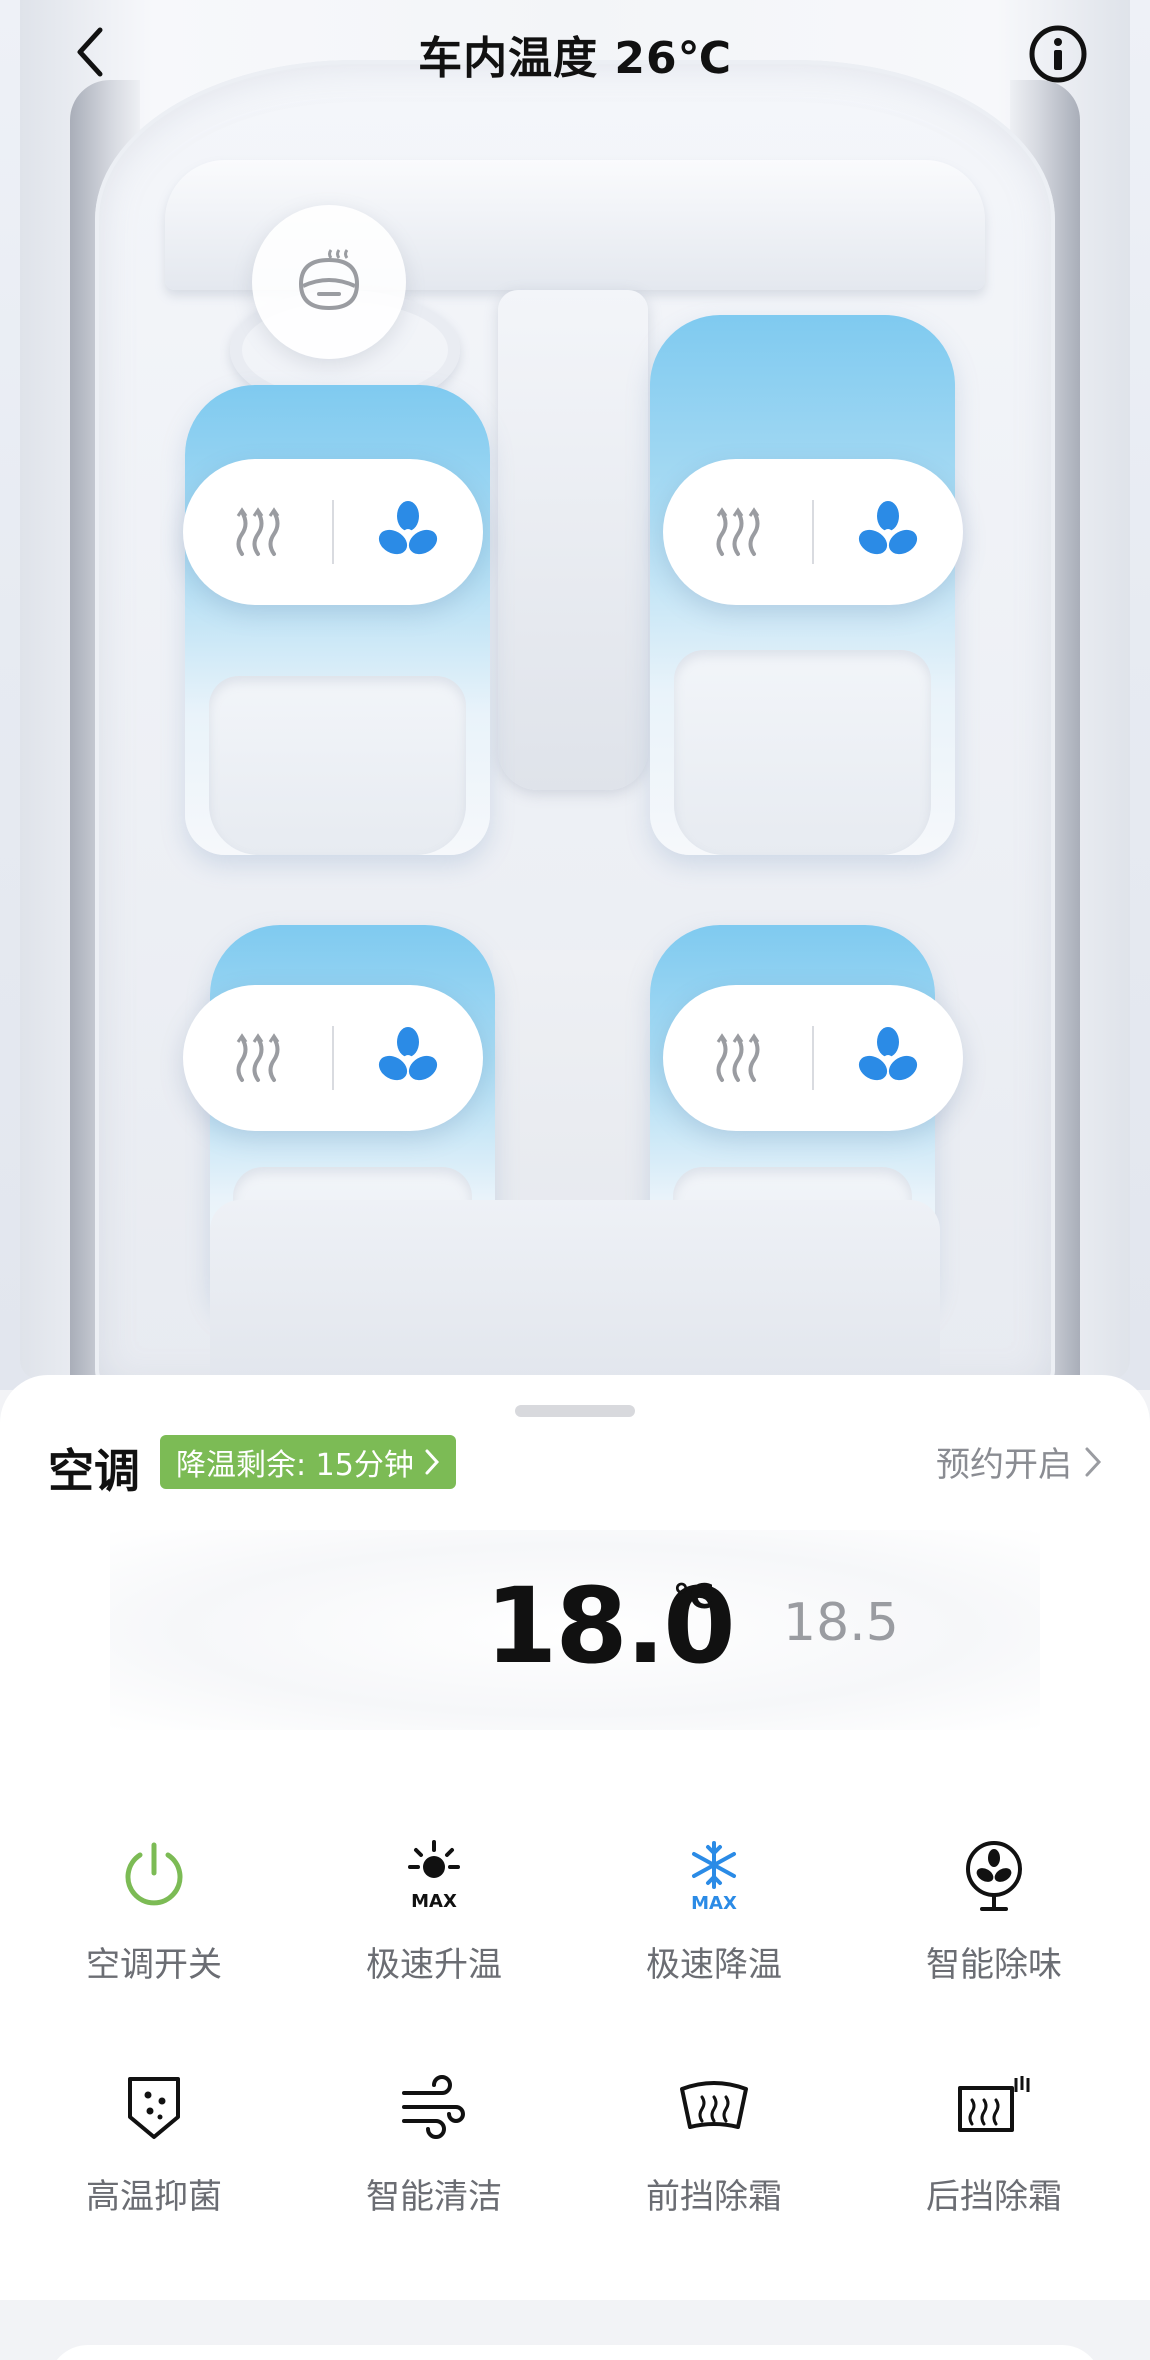 The width and height of the screenshot is (1150, 2360). I want to click on func-label: 极速升温, so click(434, 1965).